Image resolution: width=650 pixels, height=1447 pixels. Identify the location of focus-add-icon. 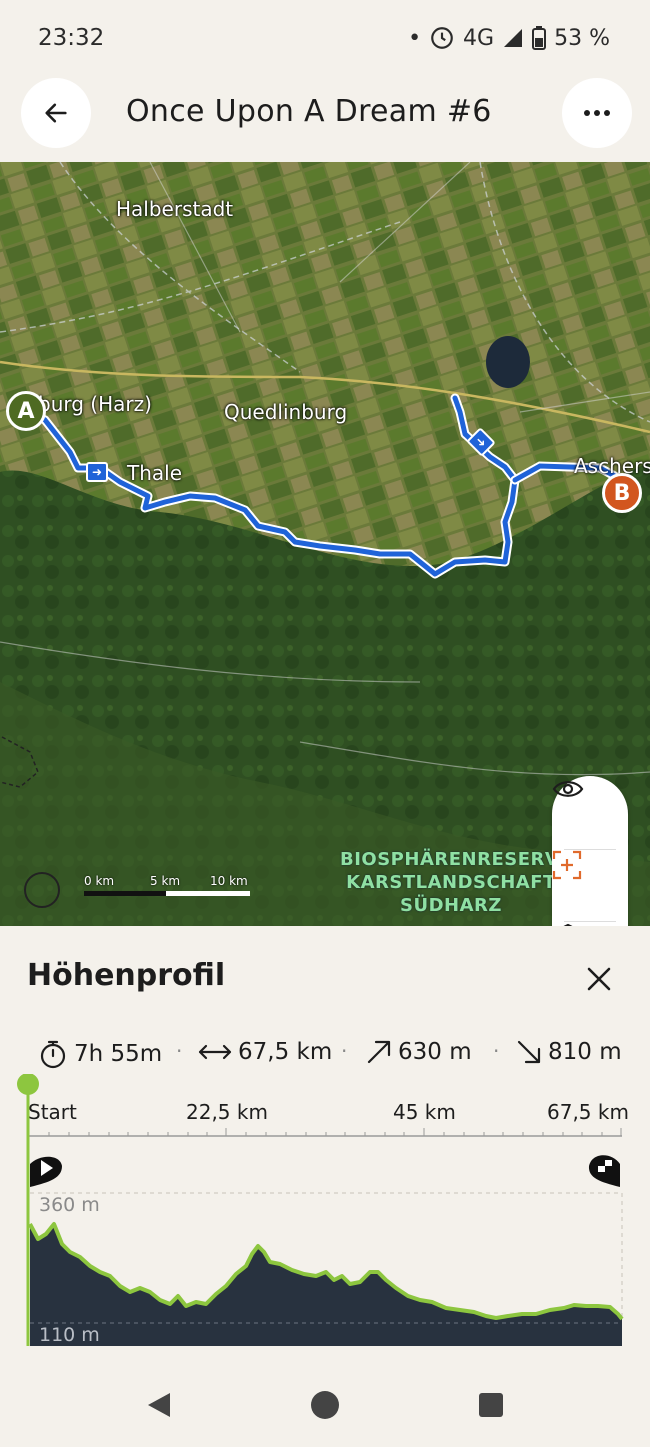
(567, 865).